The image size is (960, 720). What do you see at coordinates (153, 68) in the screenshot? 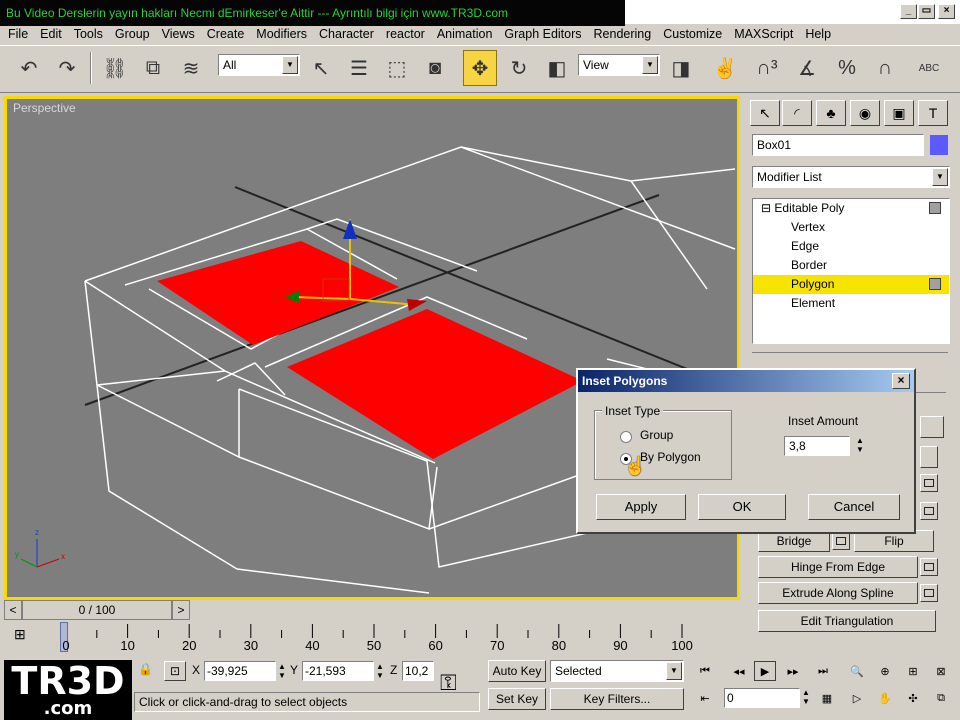
I see `unlink-icon: ⧉` at bounding box center [153, 68].